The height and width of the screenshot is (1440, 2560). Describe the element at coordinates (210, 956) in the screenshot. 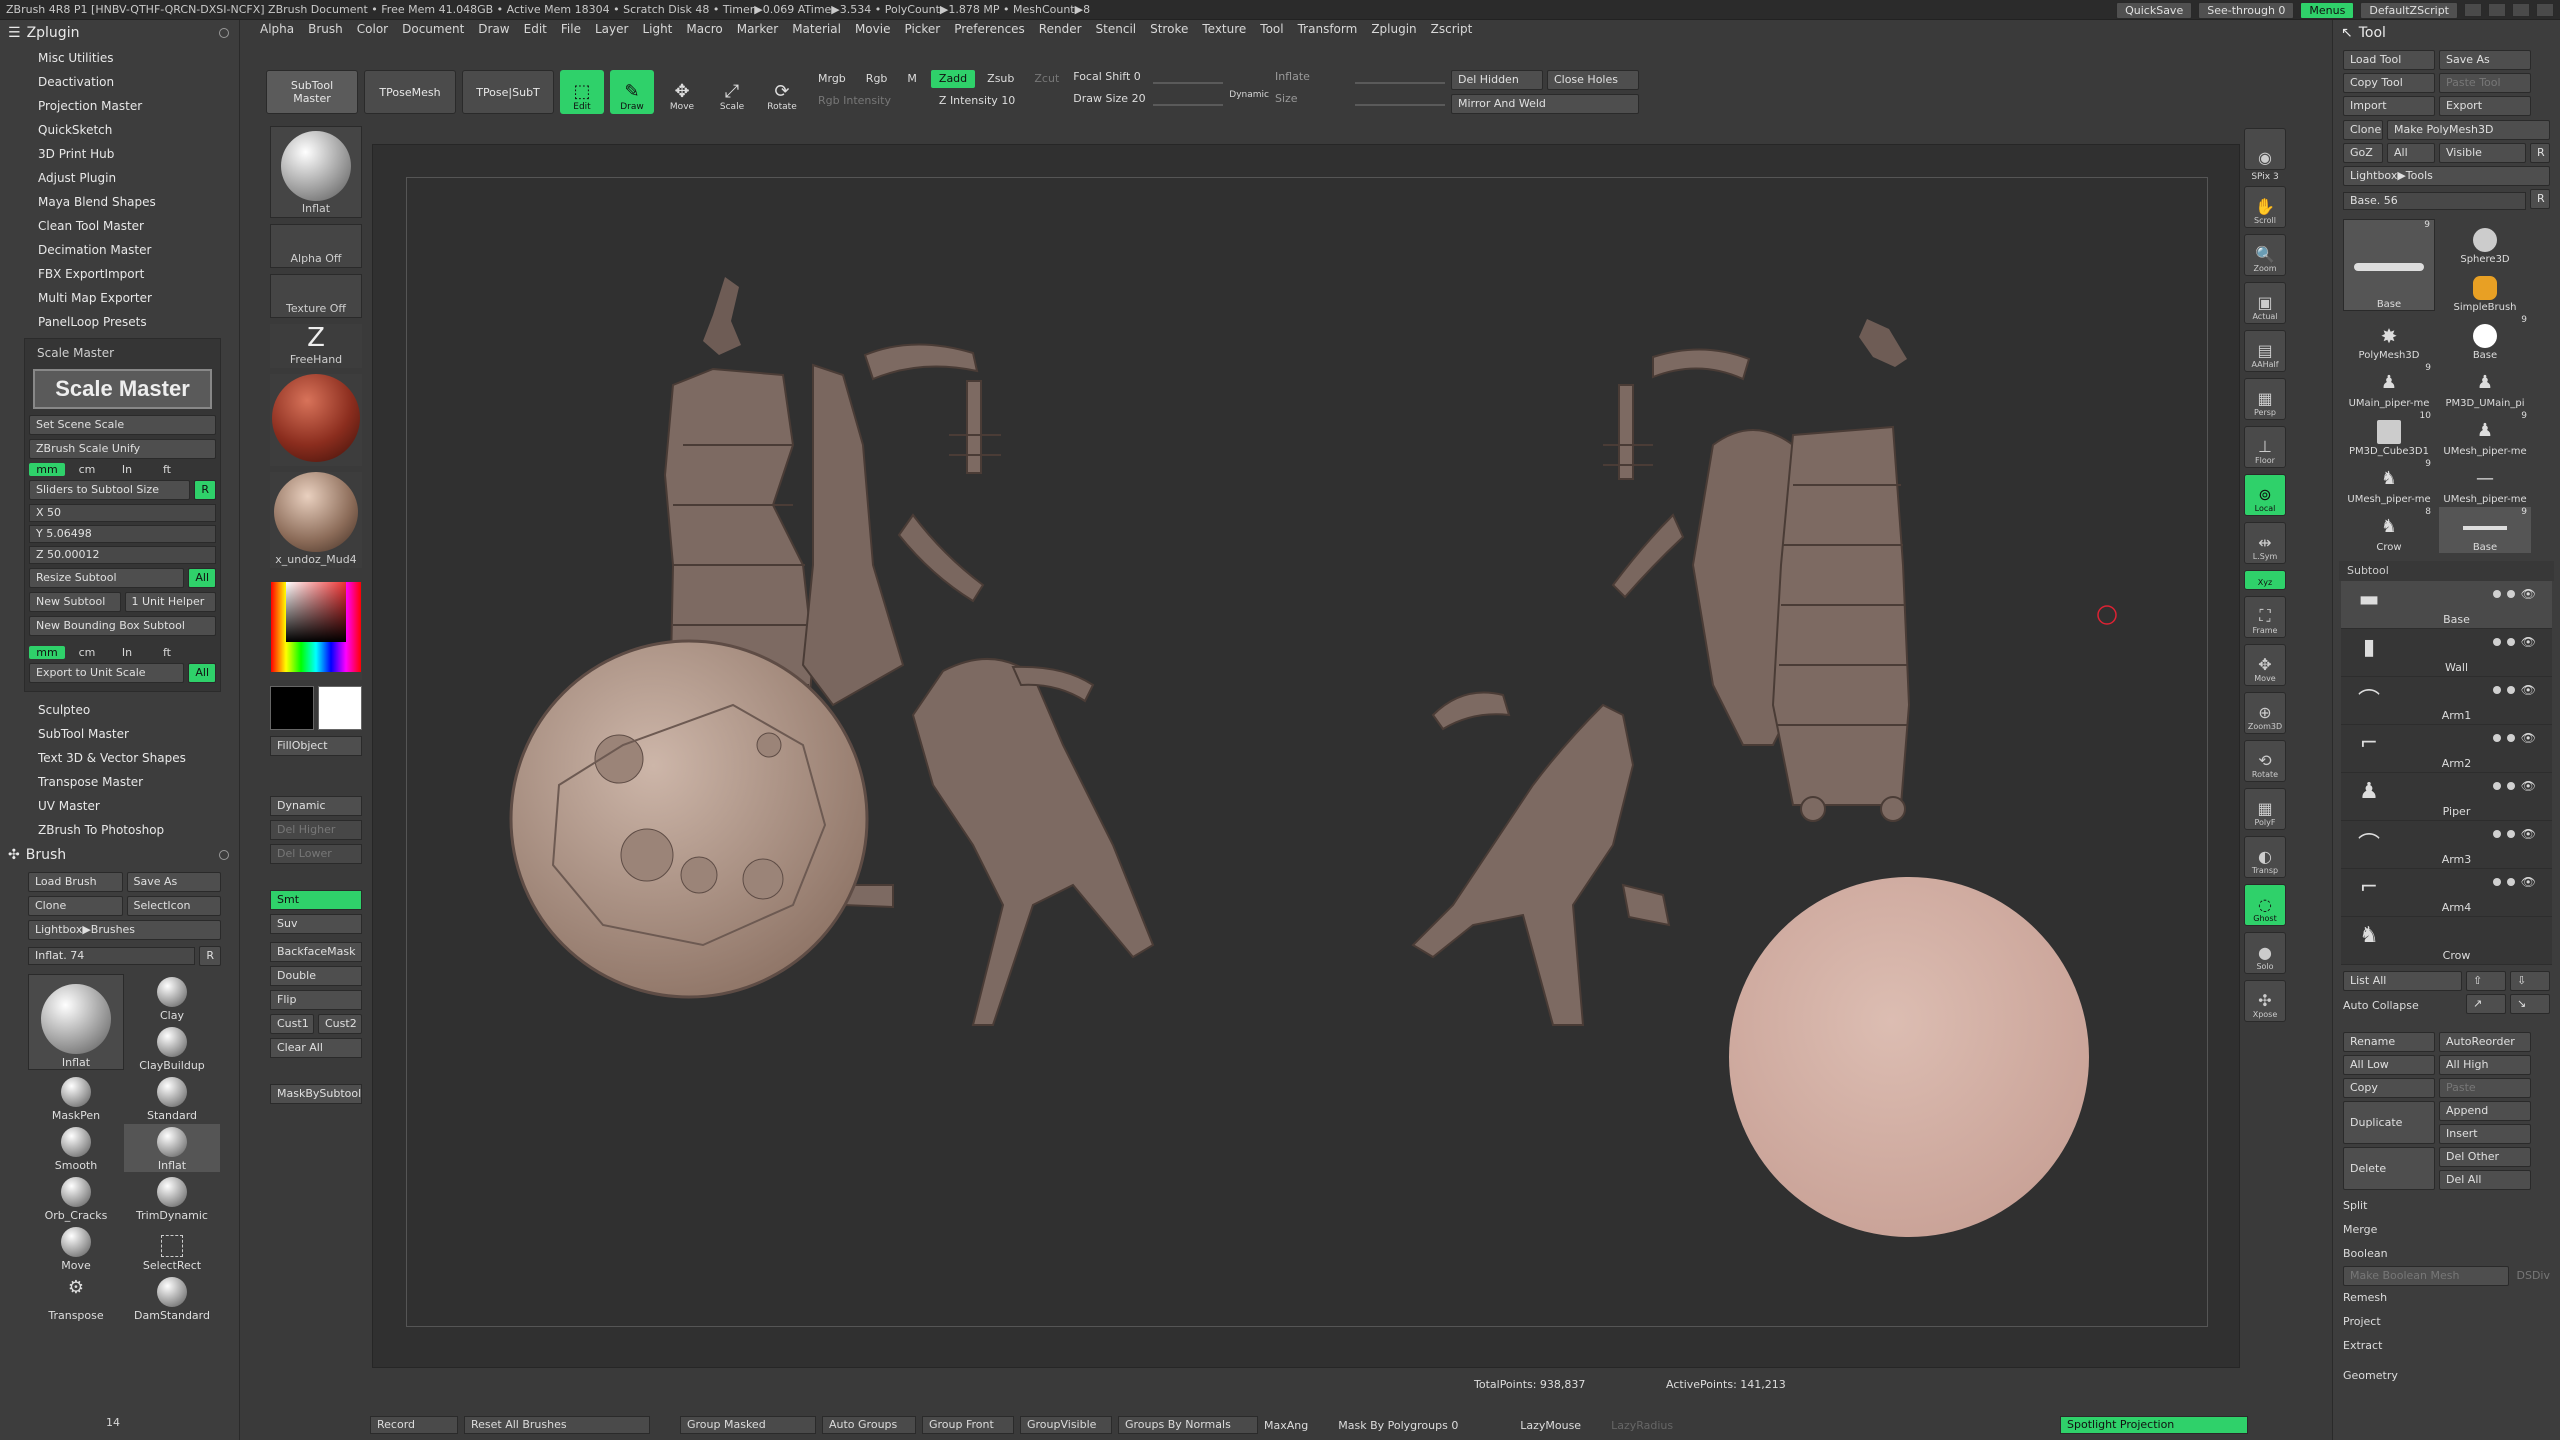

I see `brush-r-button: R` at that location.